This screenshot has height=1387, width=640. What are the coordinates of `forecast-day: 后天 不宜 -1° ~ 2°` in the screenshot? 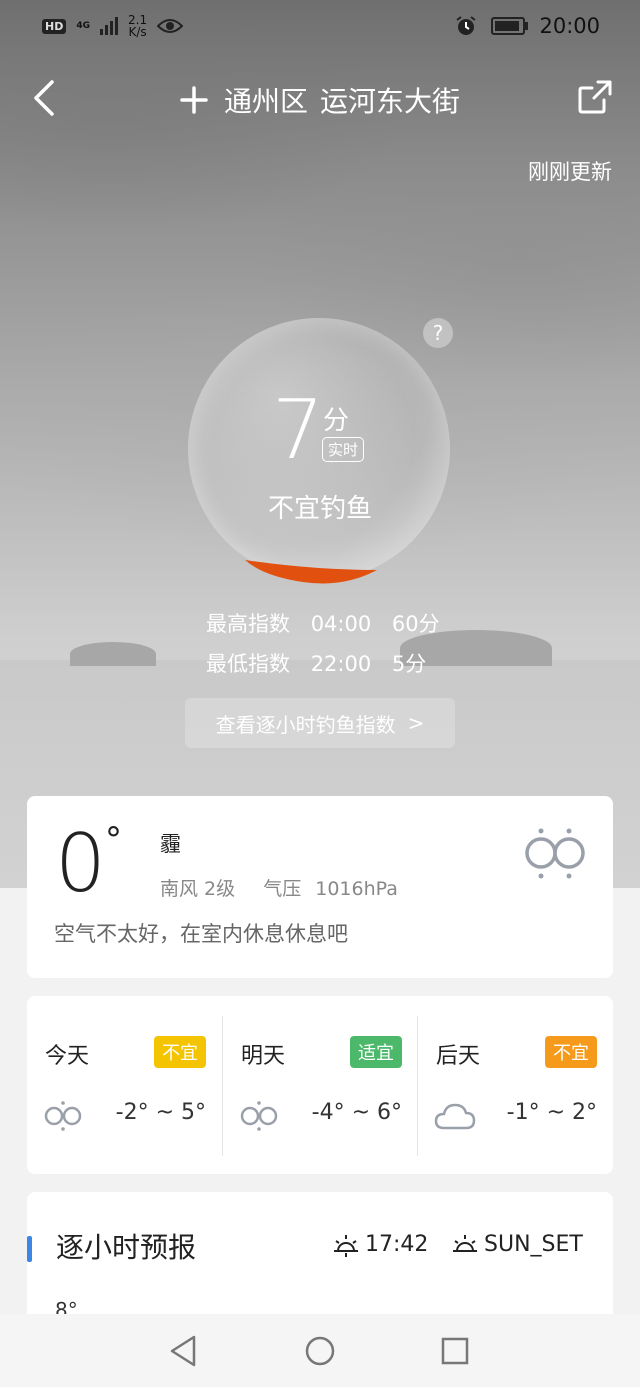 It's located at (515, 1085).